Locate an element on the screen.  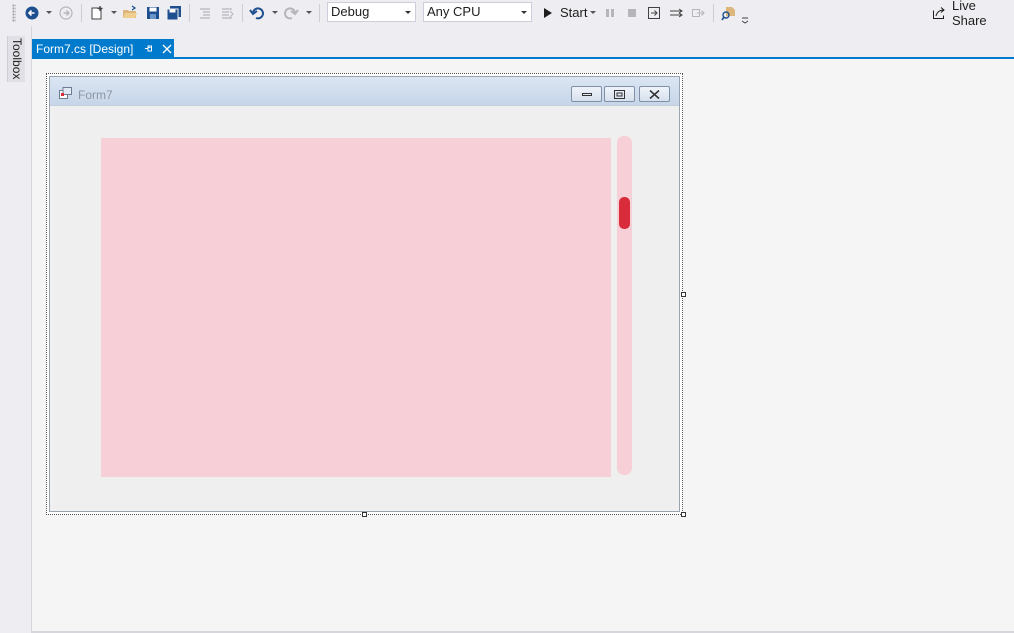
uncomment-lines-button is located at coordinates (227, 13).